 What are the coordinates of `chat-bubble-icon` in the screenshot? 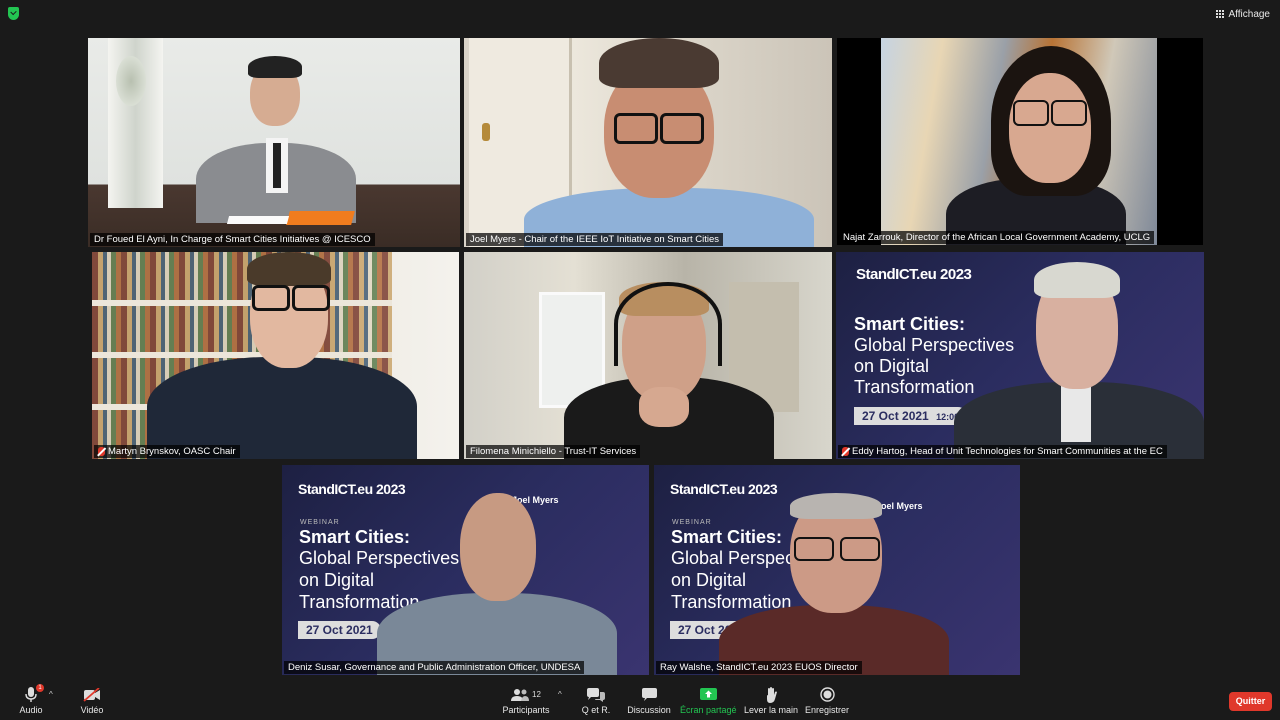 It's located at (649, 694).